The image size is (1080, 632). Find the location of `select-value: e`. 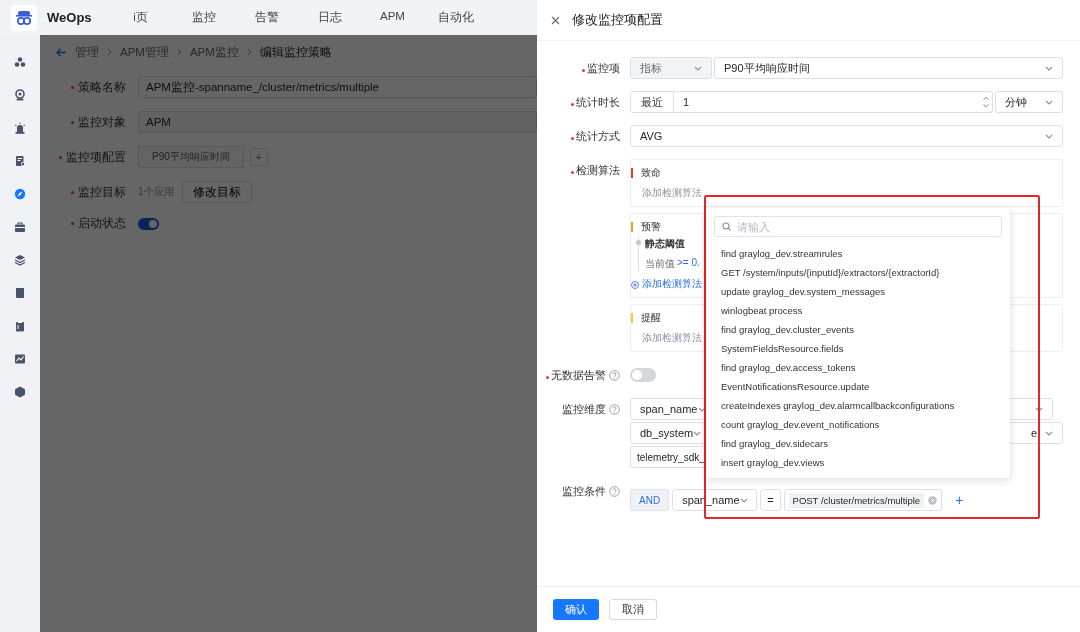

select-value: e is located at coordinates (1033, 433).